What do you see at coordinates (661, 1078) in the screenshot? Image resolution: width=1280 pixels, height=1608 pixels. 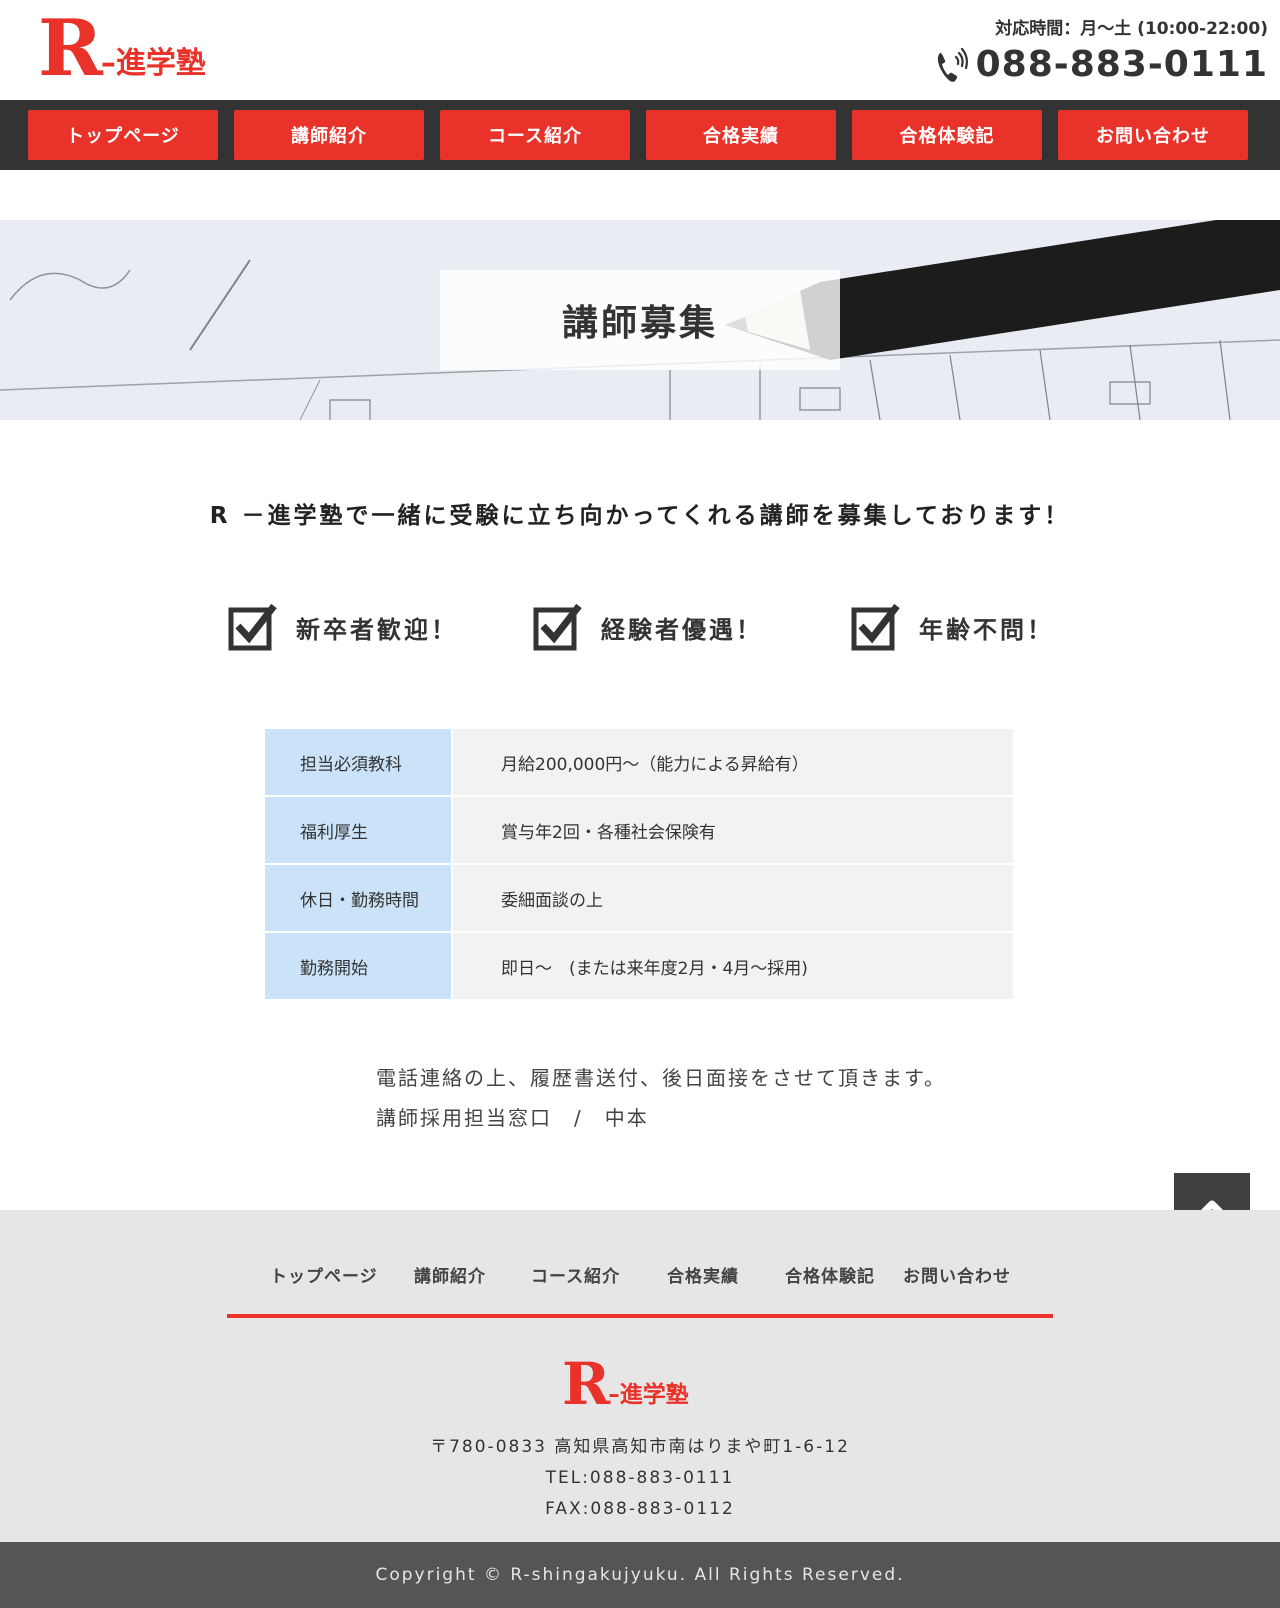 I see `application-instructions: 電話連絡の上、履歴書送付、後日面接をさせて頂きます。` at bounding box center [661, 1078].